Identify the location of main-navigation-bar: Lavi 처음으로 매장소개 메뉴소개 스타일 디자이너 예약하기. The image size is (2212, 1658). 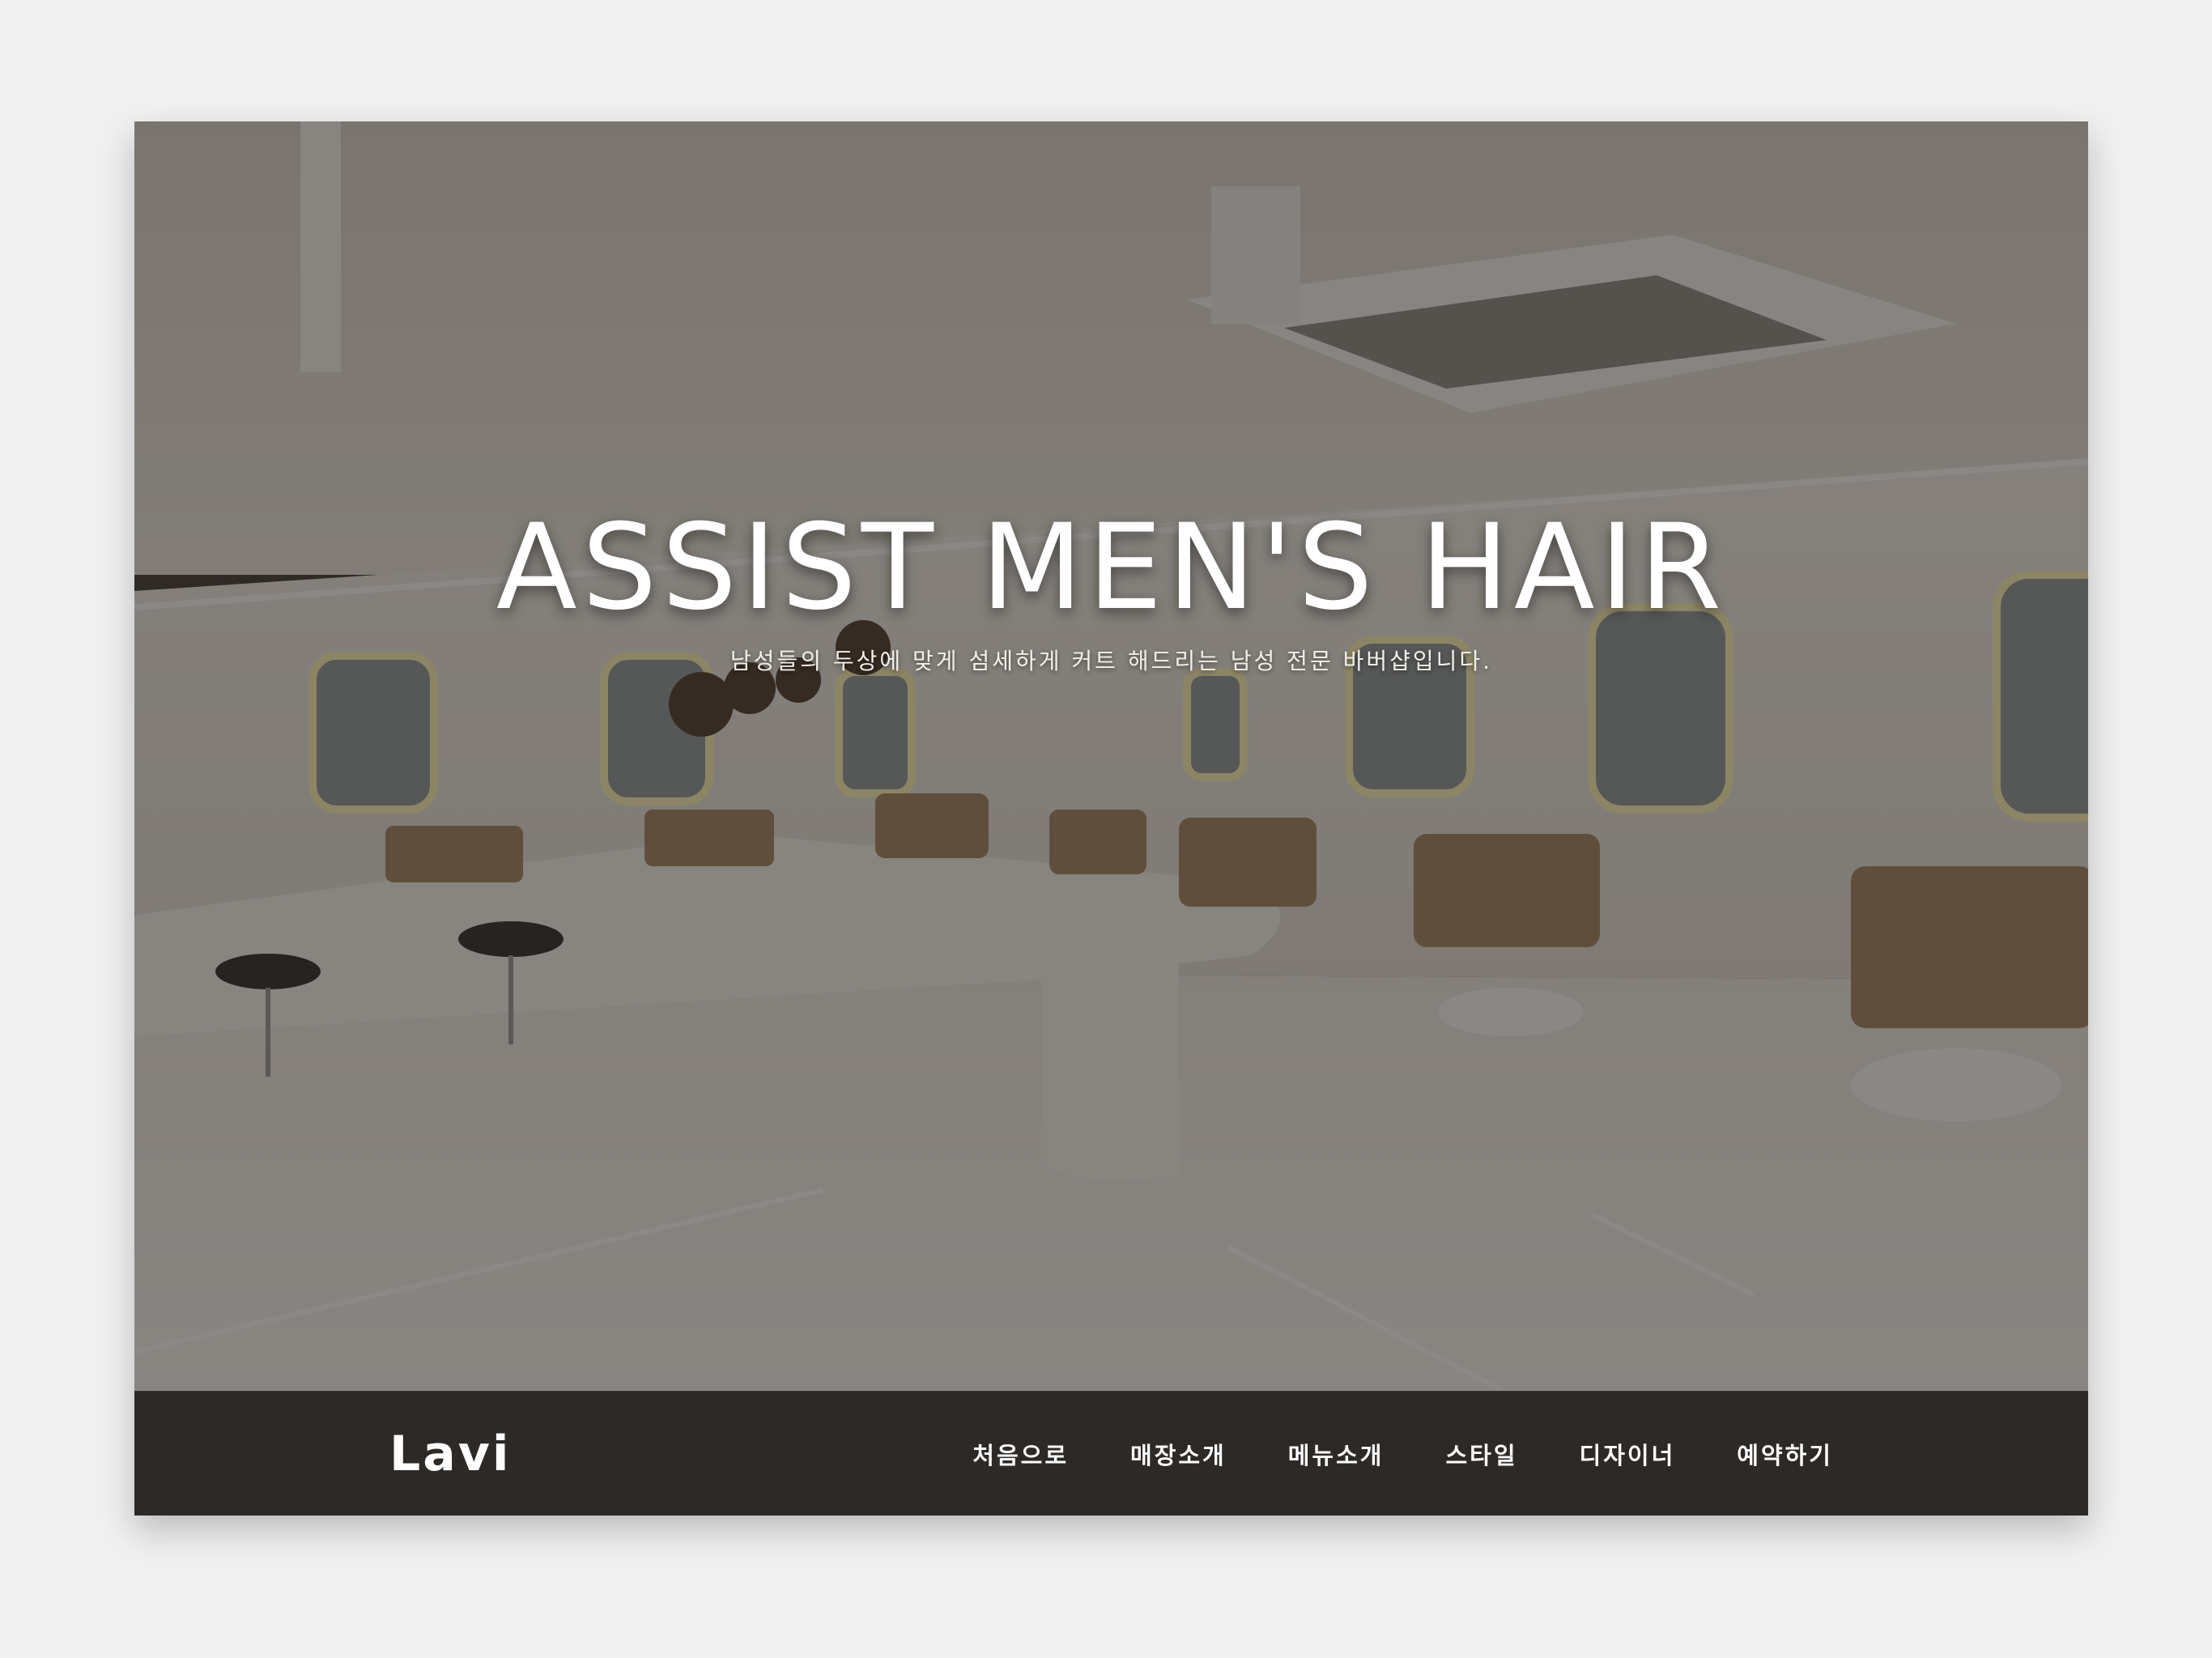
(1111, 1453).